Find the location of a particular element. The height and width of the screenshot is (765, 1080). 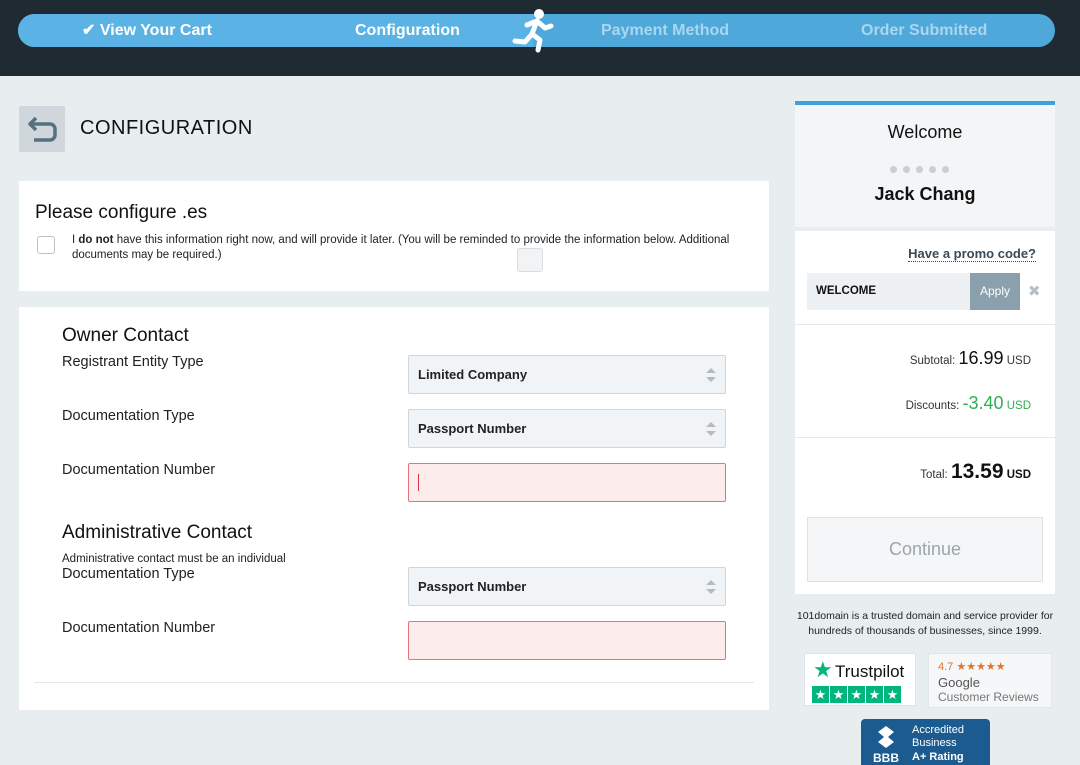

step-label: Configuration is located at coordinates (407, 30).